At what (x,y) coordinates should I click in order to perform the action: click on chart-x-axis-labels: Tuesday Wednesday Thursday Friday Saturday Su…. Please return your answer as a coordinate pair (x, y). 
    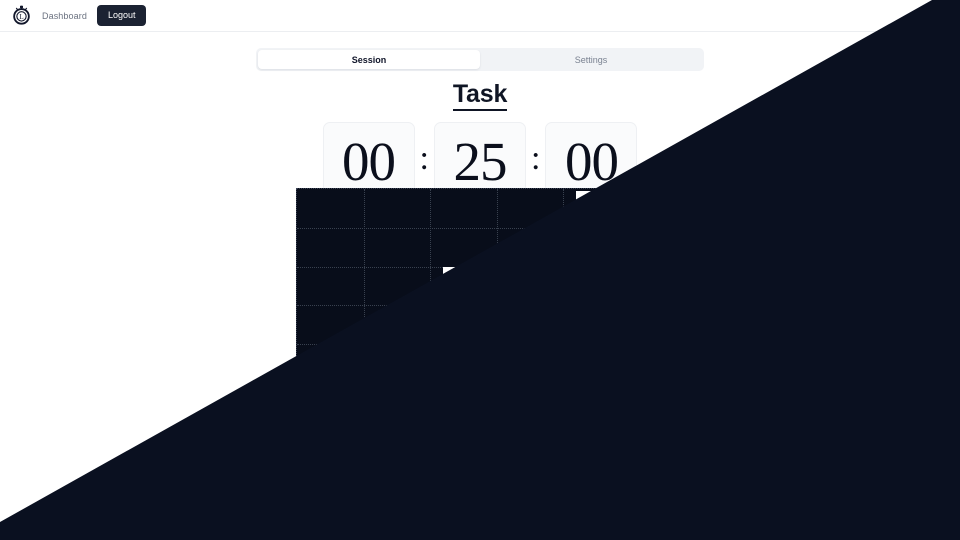
    Looking at the image, I should click on (529, 390).